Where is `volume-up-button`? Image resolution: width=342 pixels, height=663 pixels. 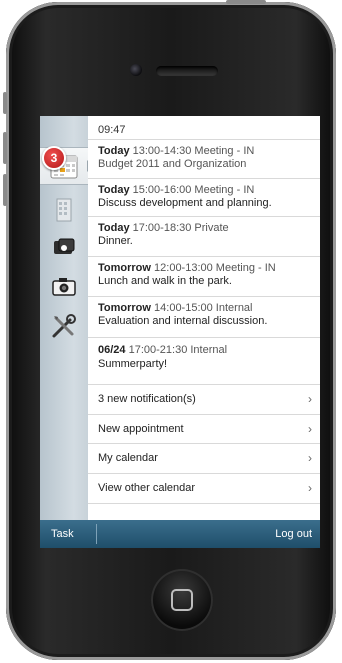 volume-up-button is located at coordinates (5, 148).